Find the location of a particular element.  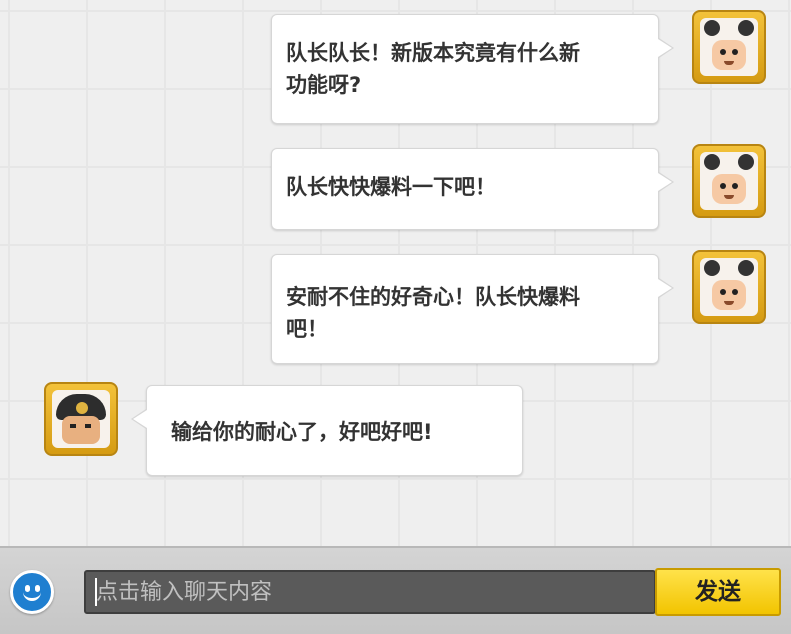

message-text: 队长快快爆料一下吧！ is located at coordinates (391, 187).